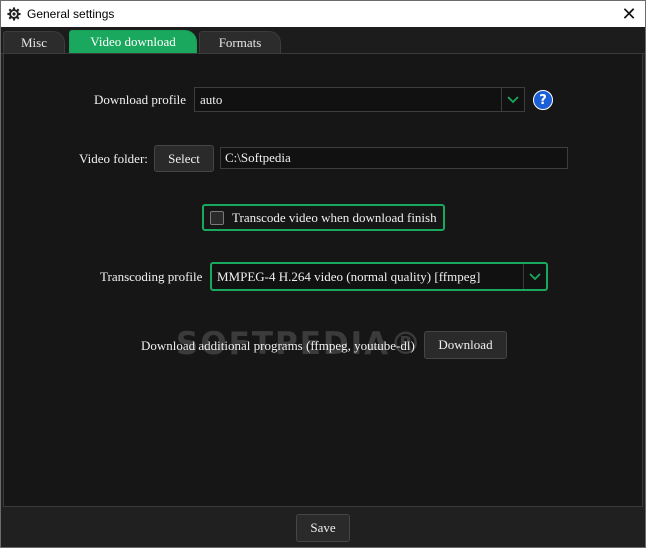 The image size is (646, 548). What do you see at coordinates (140, 99) in the screenshot?
I see `download-profile-label: Download profile` at bounding box center [140, 99].